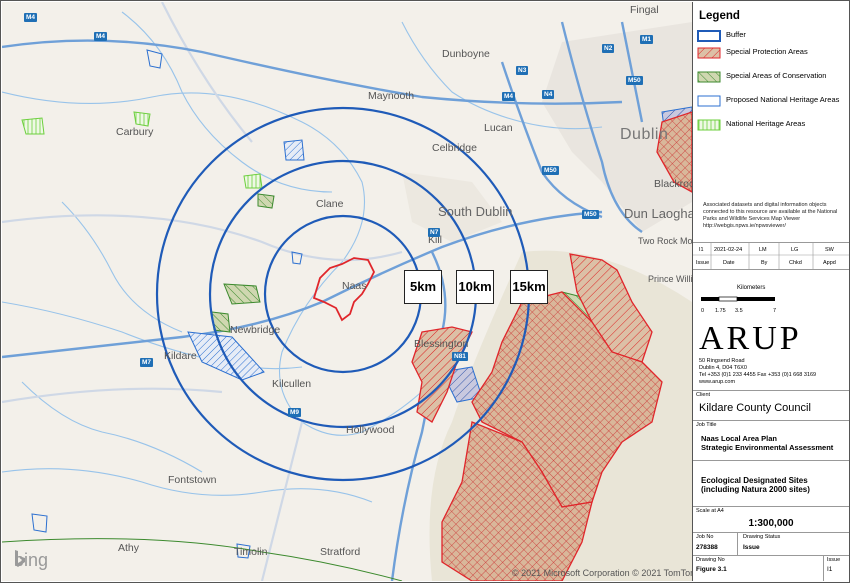 Image resolution: width=850 pixels, height=583 pixels. I want to click on drawing-subtitle: (including Natura 2000 sites), so click(755, 489).